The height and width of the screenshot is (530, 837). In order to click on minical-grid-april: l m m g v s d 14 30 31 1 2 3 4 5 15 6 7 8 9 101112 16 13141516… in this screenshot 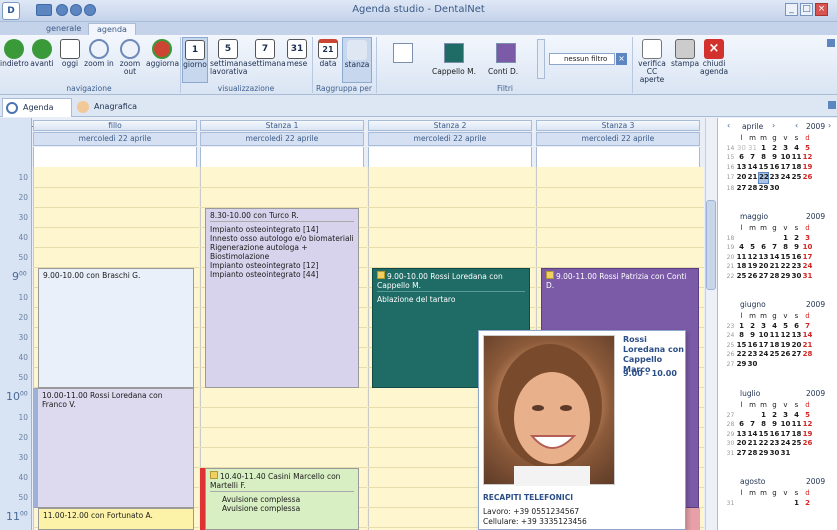, I will do `click(769, 163)`.